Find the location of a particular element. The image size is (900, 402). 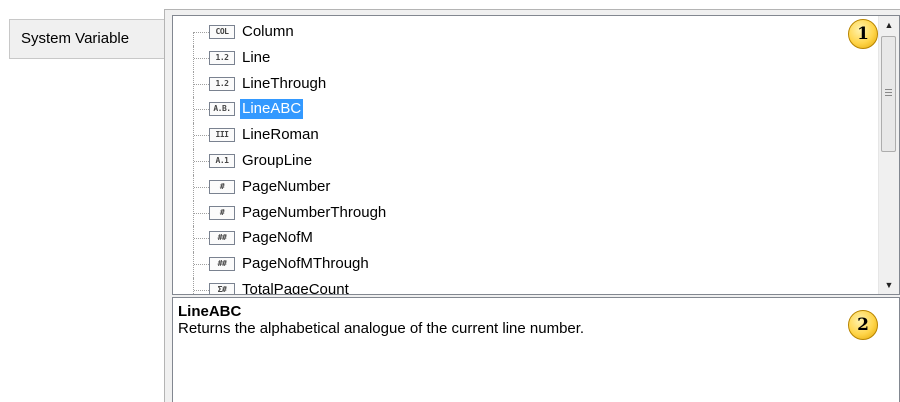

tree-item: ## PageNofMThrough is located at coordinates (526, 265).